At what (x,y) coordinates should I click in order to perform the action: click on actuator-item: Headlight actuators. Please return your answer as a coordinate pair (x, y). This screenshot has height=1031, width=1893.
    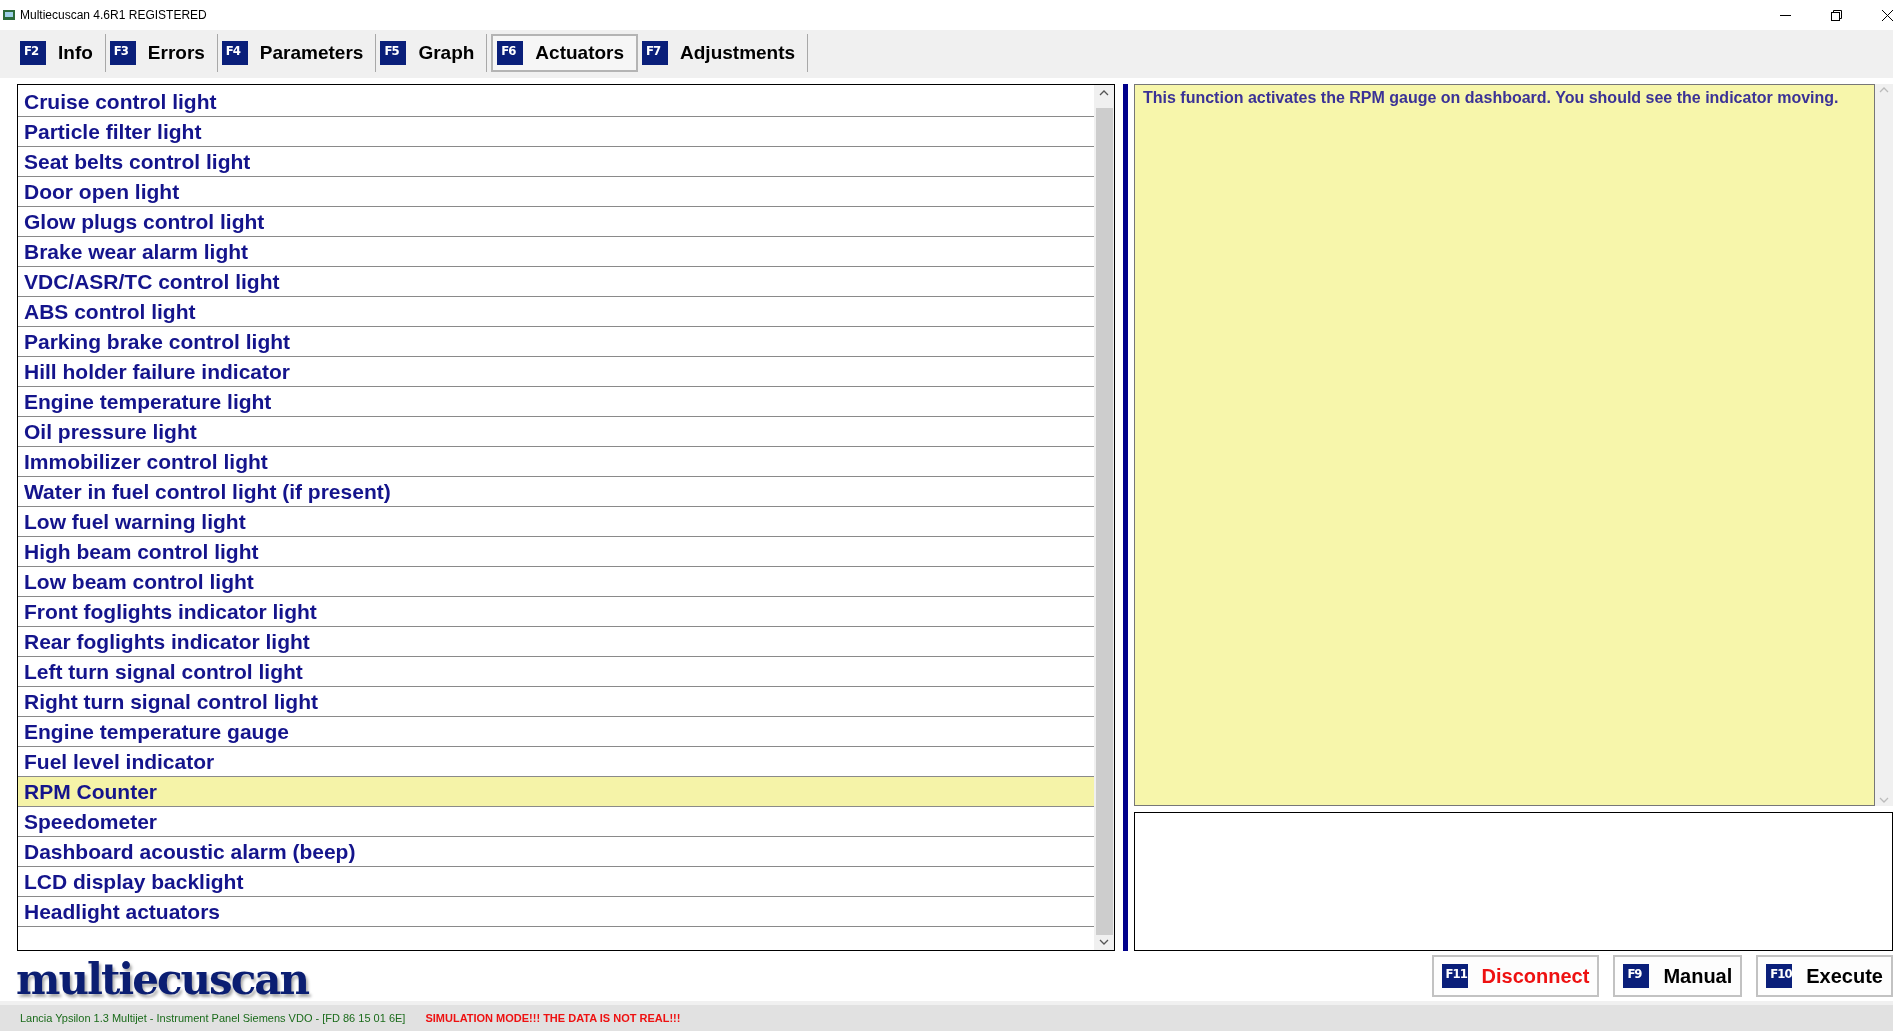
    Looking at the image, I should click on (556, 912).